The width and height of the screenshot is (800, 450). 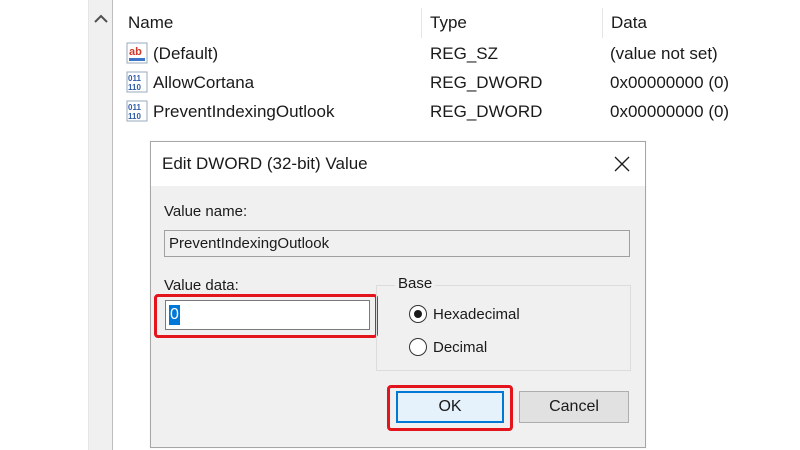 I want to click on svg-text: ab, so click(x=135, y=52).